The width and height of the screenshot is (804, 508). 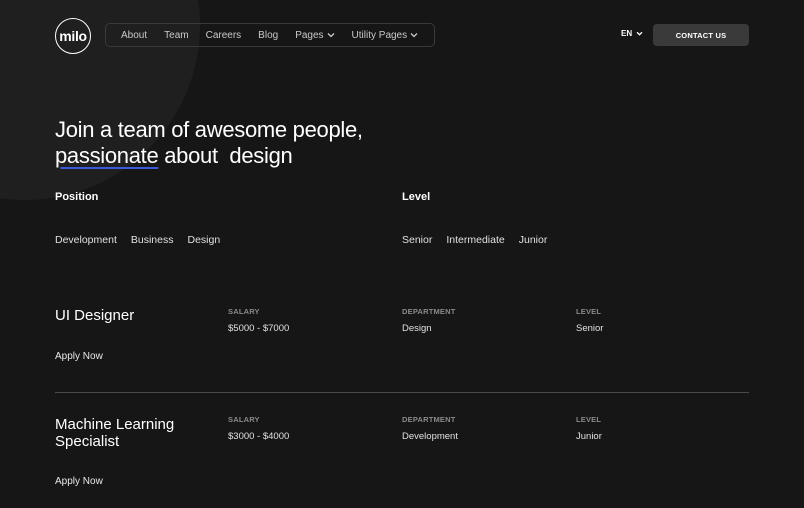 What do you see at coordinates (417, 328) in the screenshot?
I see `department-value: Design` at bounding box center [417, 328].